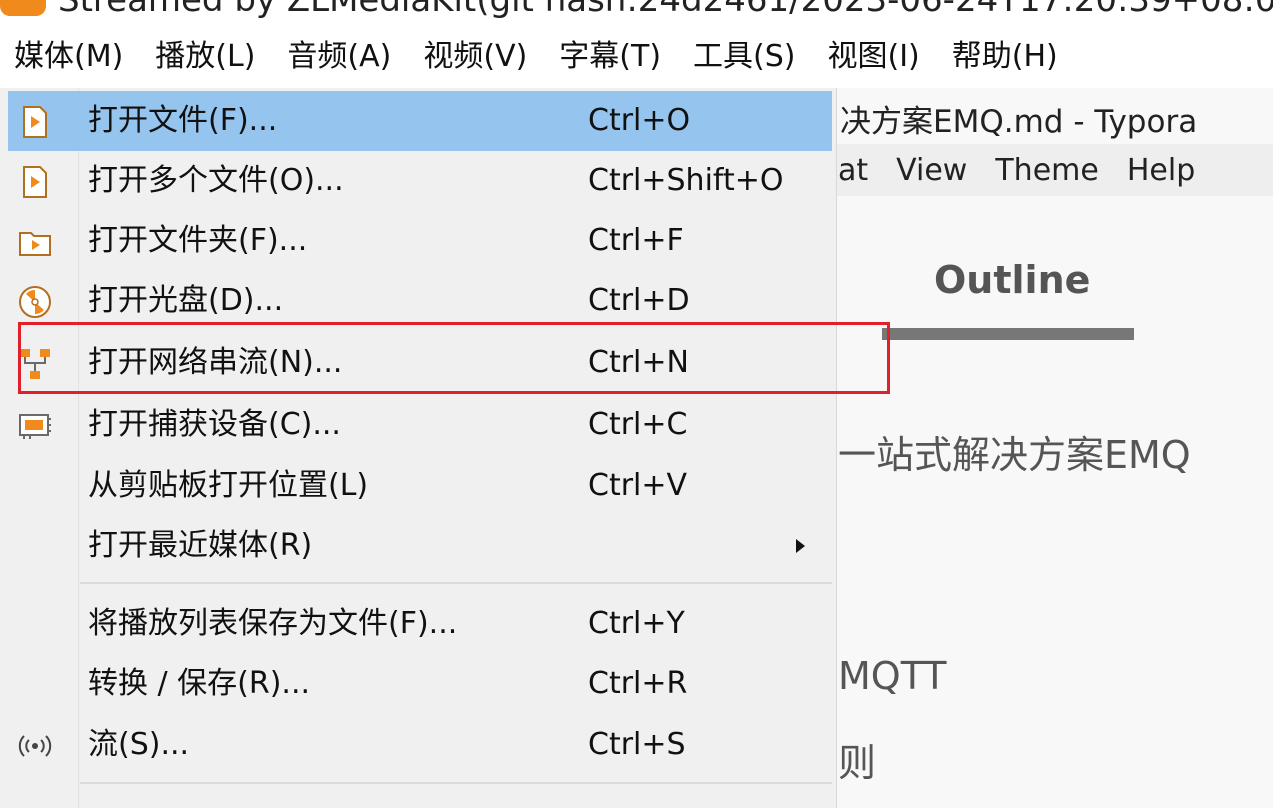  Describe the element at coordinates (339, 57) in the screenshot. I see `menu-audio: 音频(A)` at that location.